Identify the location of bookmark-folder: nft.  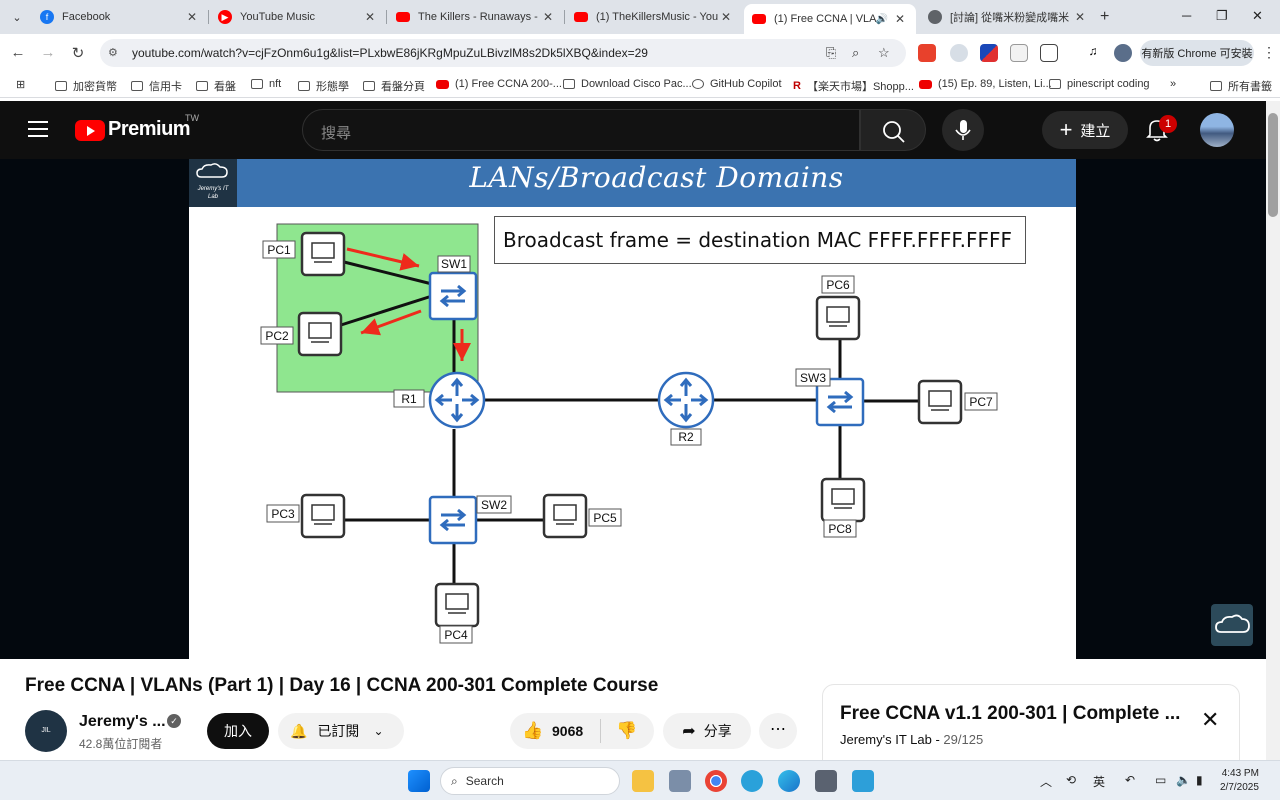
(266, 84).